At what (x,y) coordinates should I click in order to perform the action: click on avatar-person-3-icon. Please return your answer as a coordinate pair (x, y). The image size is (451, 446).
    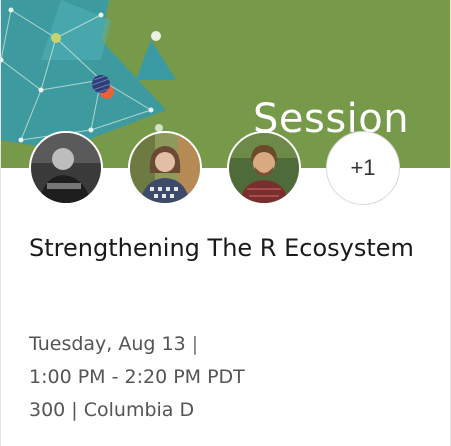
    Looking at the image, I should click on (264, 168).